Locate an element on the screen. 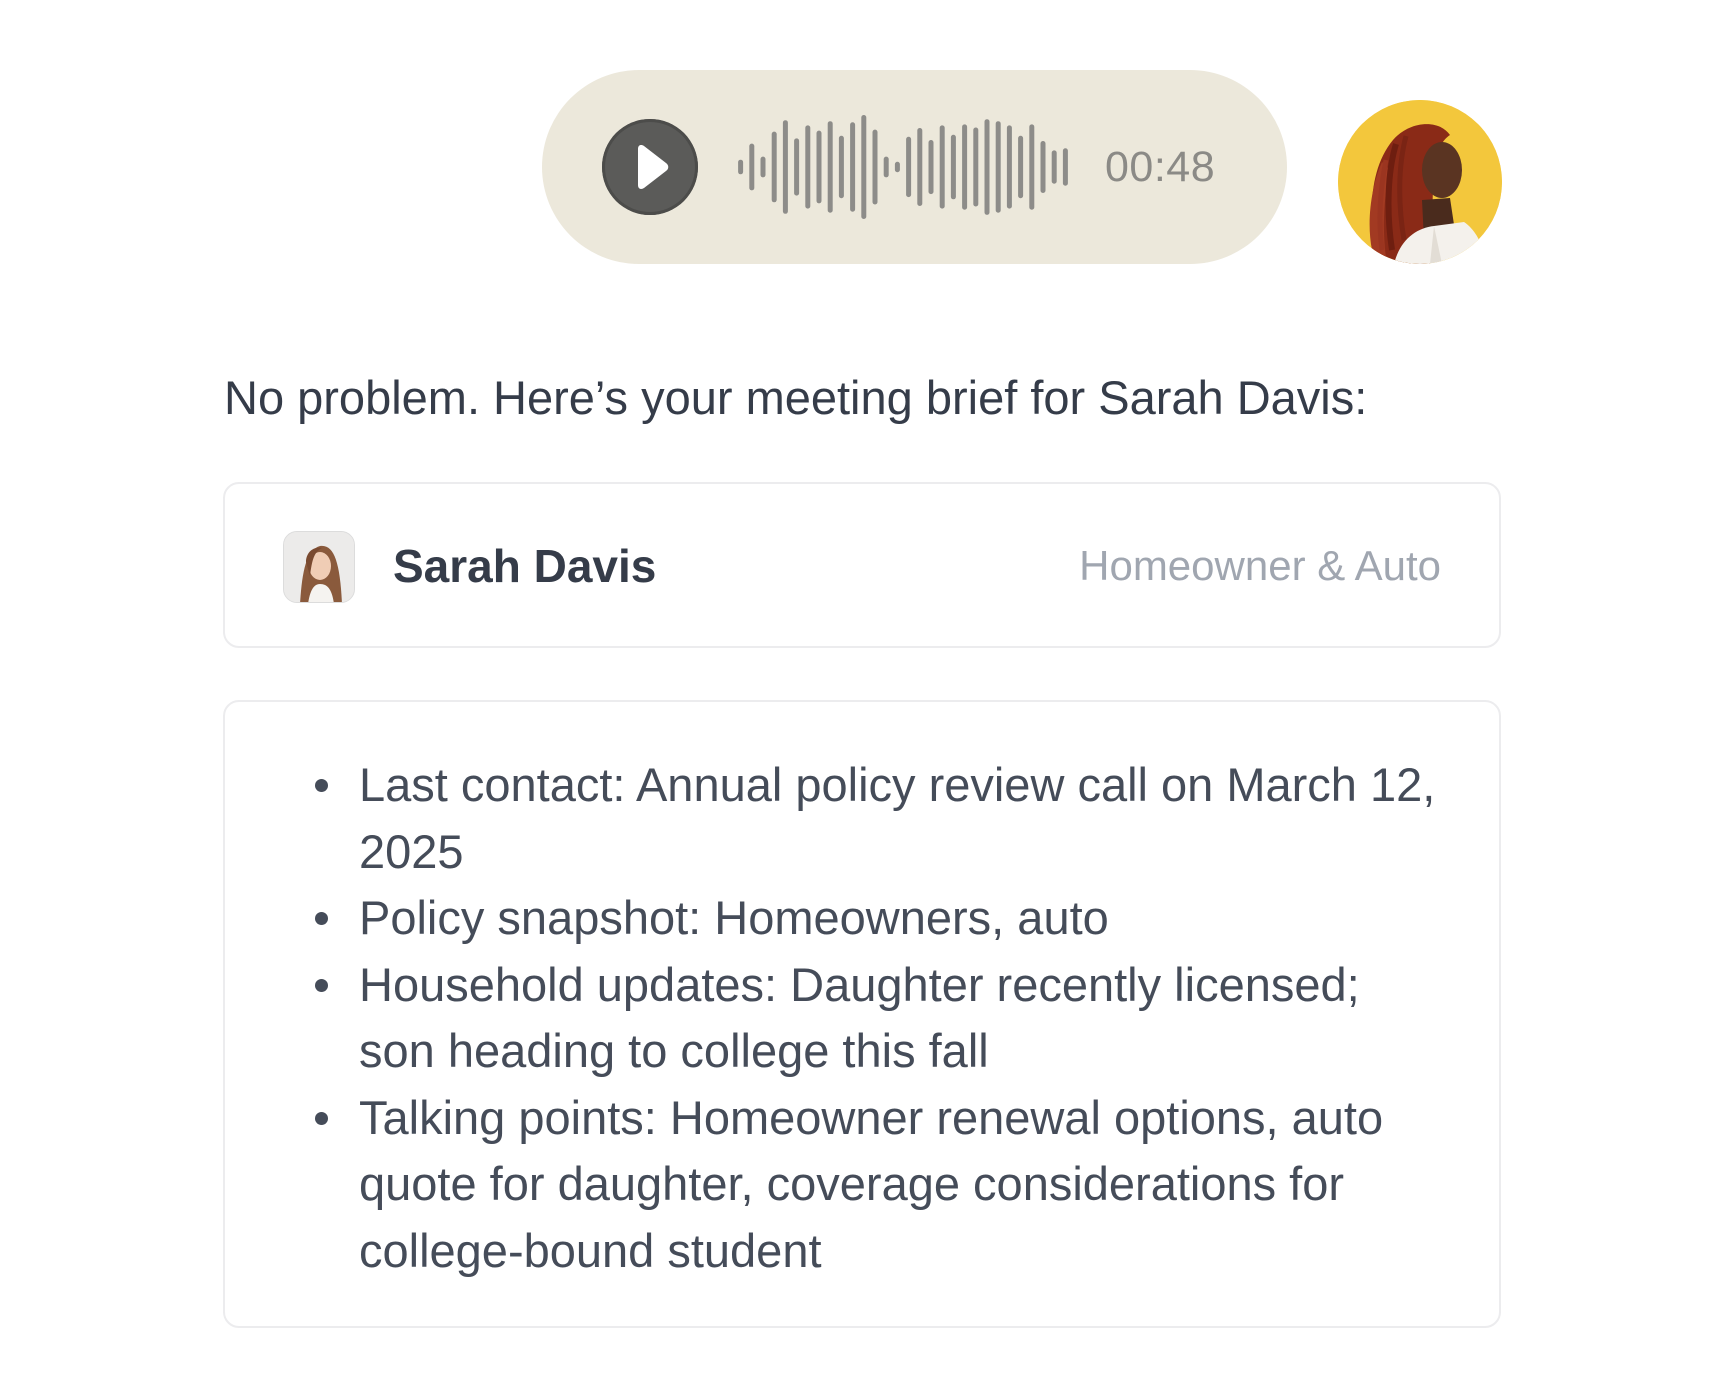 The image size is (1710, 1386). user-avatar is located at coordinates (1420, 182).